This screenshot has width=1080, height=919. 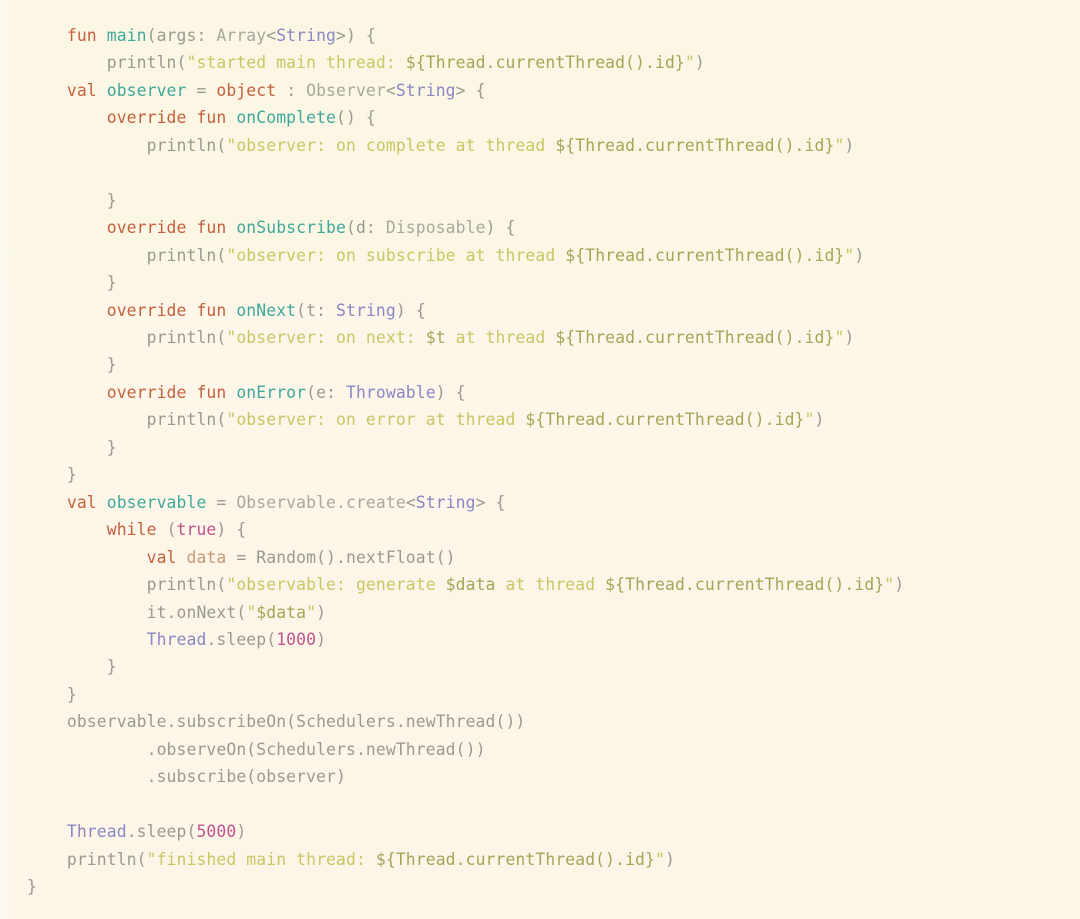 What do you see at coordinates (346, 90) in the screenshot?
I see `type-observer: Observer` at bounding box center [346, 90].